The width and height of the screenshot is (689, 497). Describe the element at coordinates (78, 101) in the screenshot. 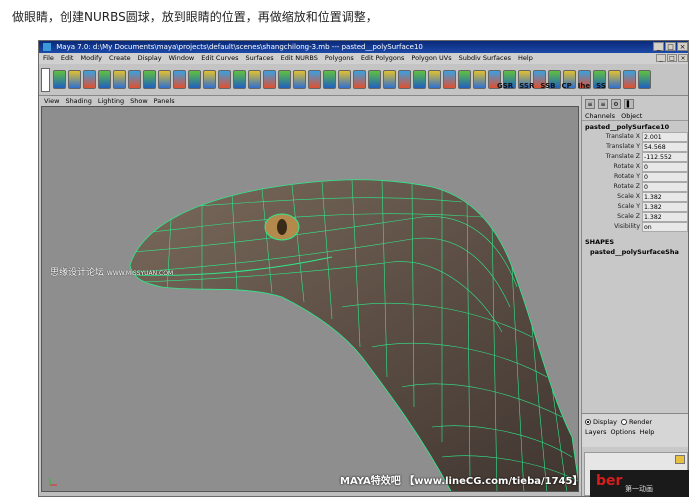

I see `panel-menu-shading: Shading` at that location.